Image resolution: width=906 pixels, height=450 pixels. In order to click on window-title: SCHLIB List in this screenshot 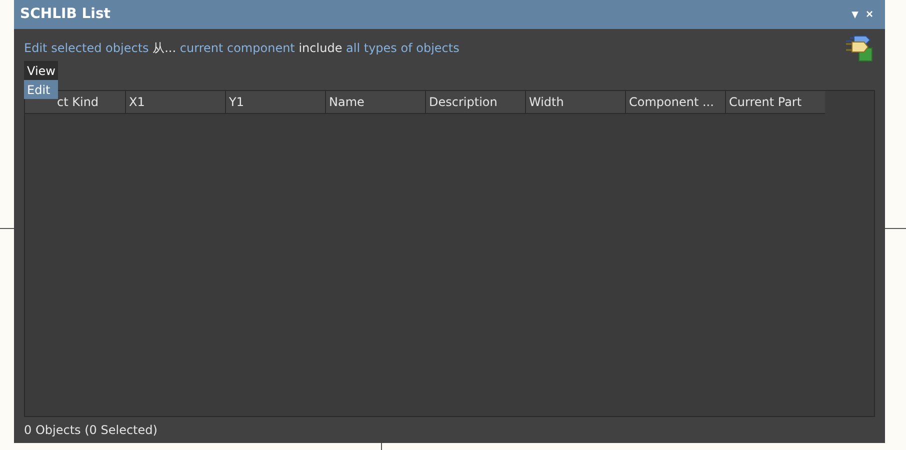, I will do `click(66, 14)`.